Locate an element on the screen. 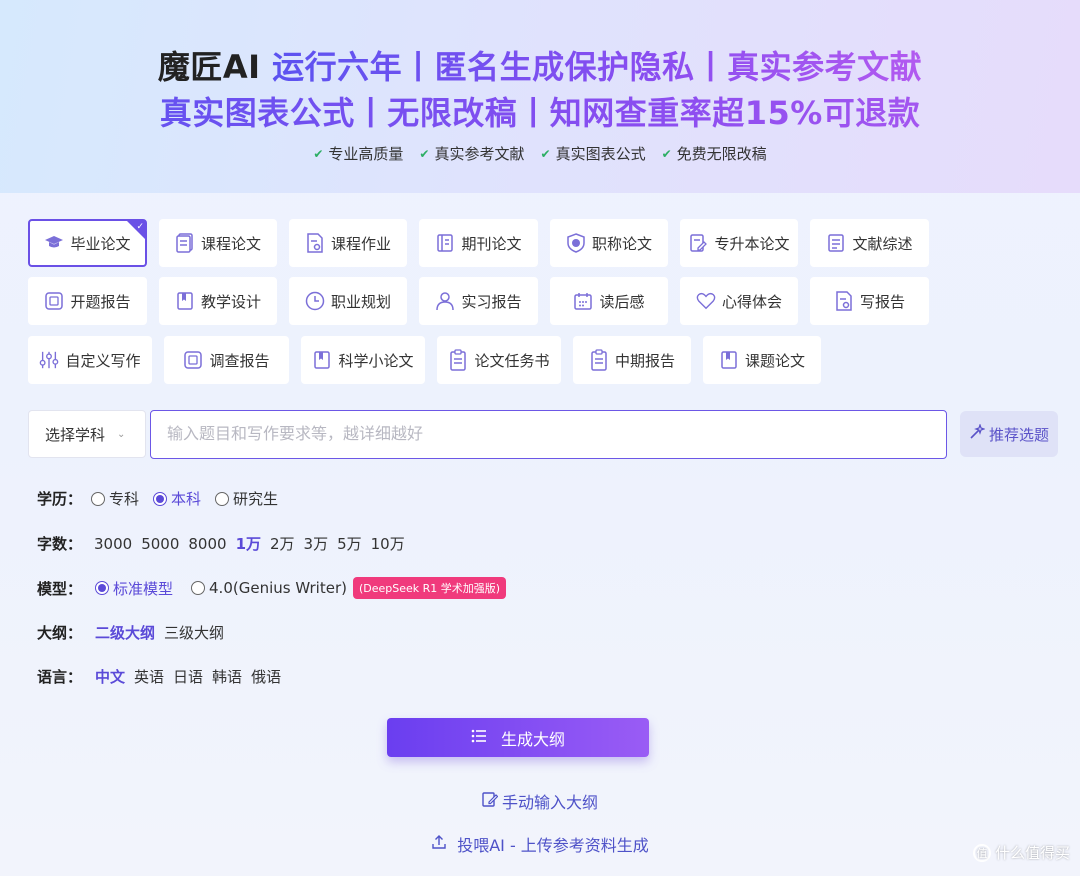 The height and width of the screenshot is (876, 1080). paper-type-row: 开题报告 教学设计 职业规划 实习报告 读后感 心得体会 写报告 is located at coordinates (478, 301).